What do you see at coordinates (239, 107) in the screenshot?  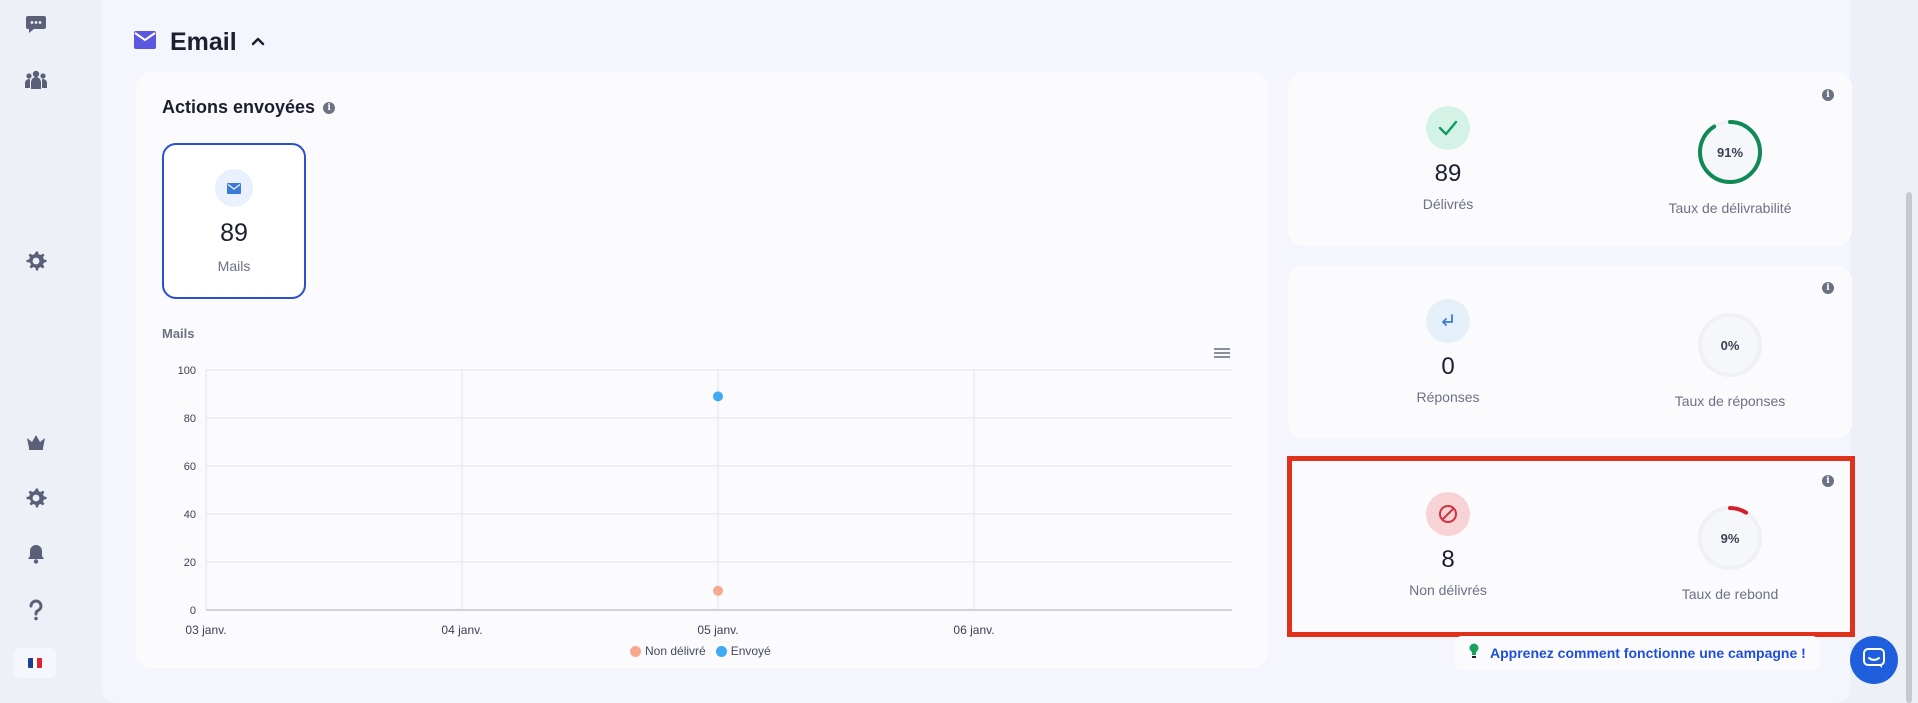 I see `actions-title: Actions envoyées` at bounding box center [239, 107].